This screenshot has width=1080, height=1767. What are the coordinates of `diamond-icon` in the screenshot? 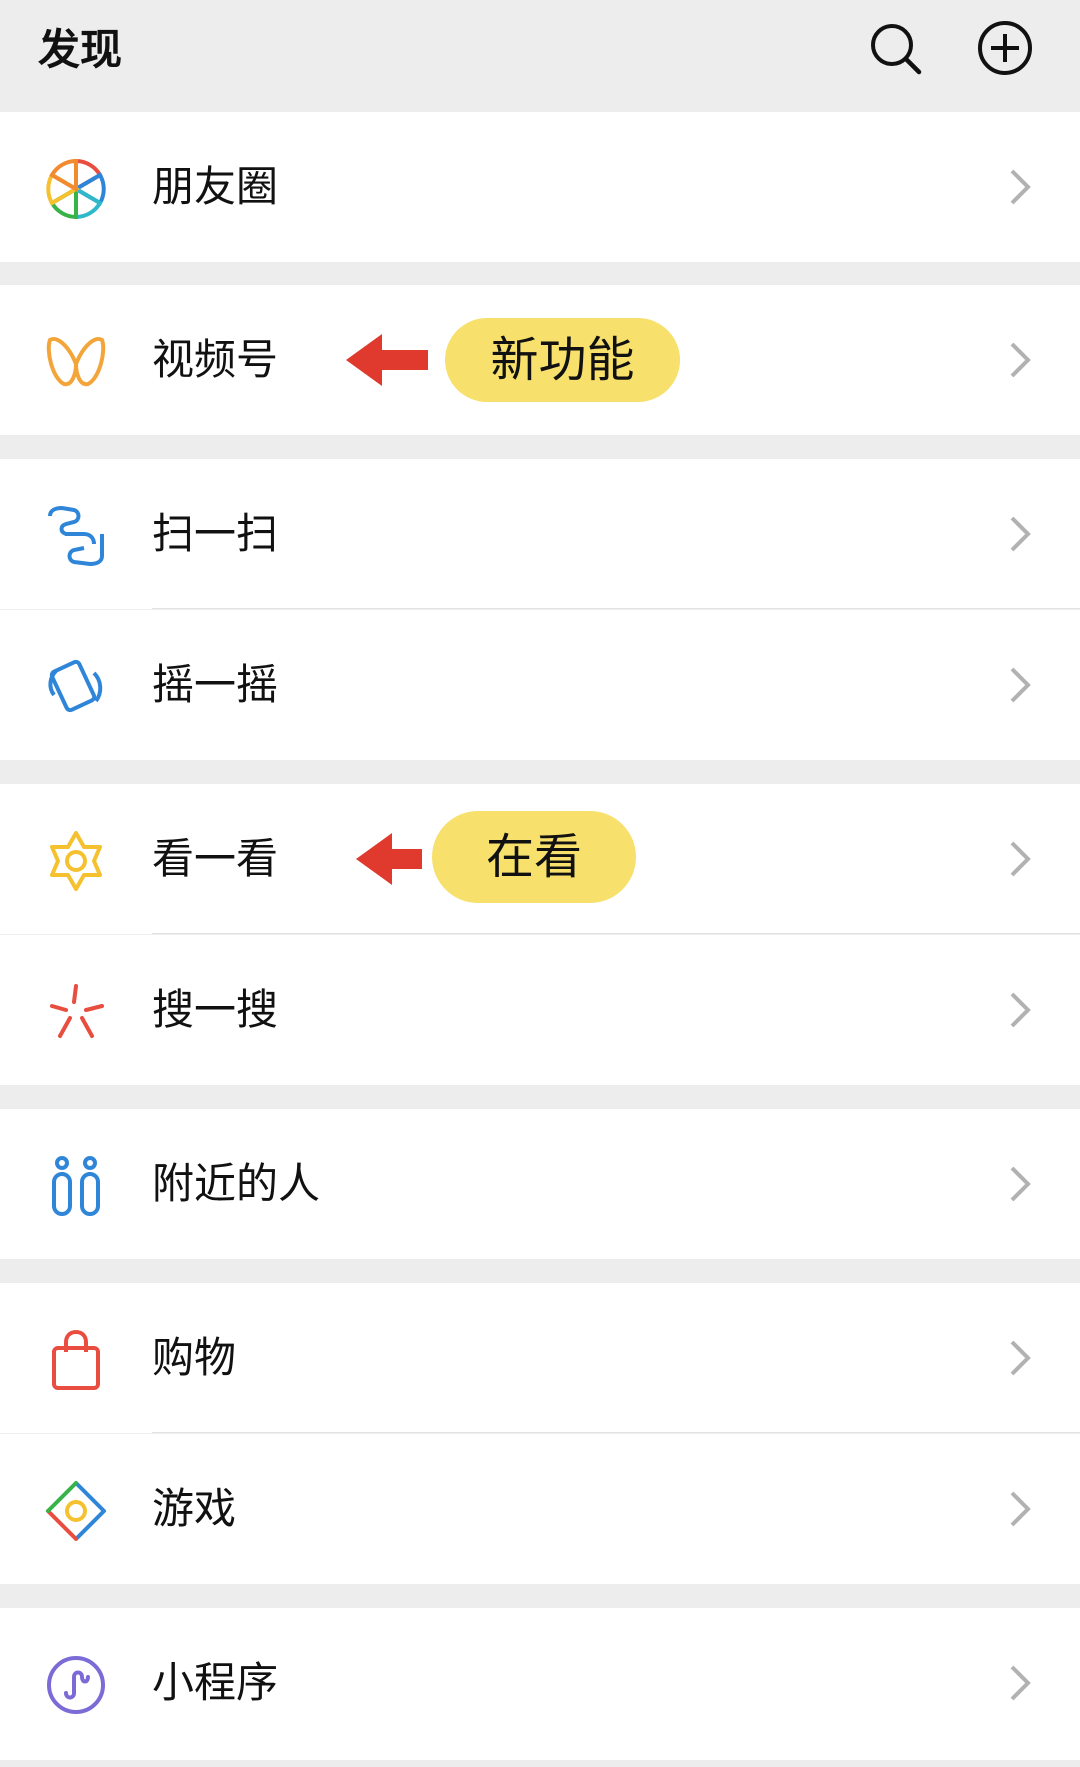 It's located at (76, 1511).